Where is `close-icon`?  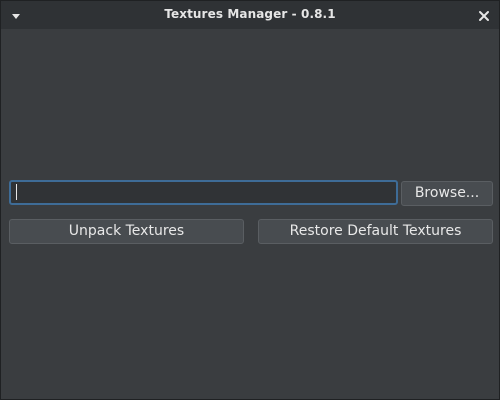
close-icon is located at coordinates (484, 15).